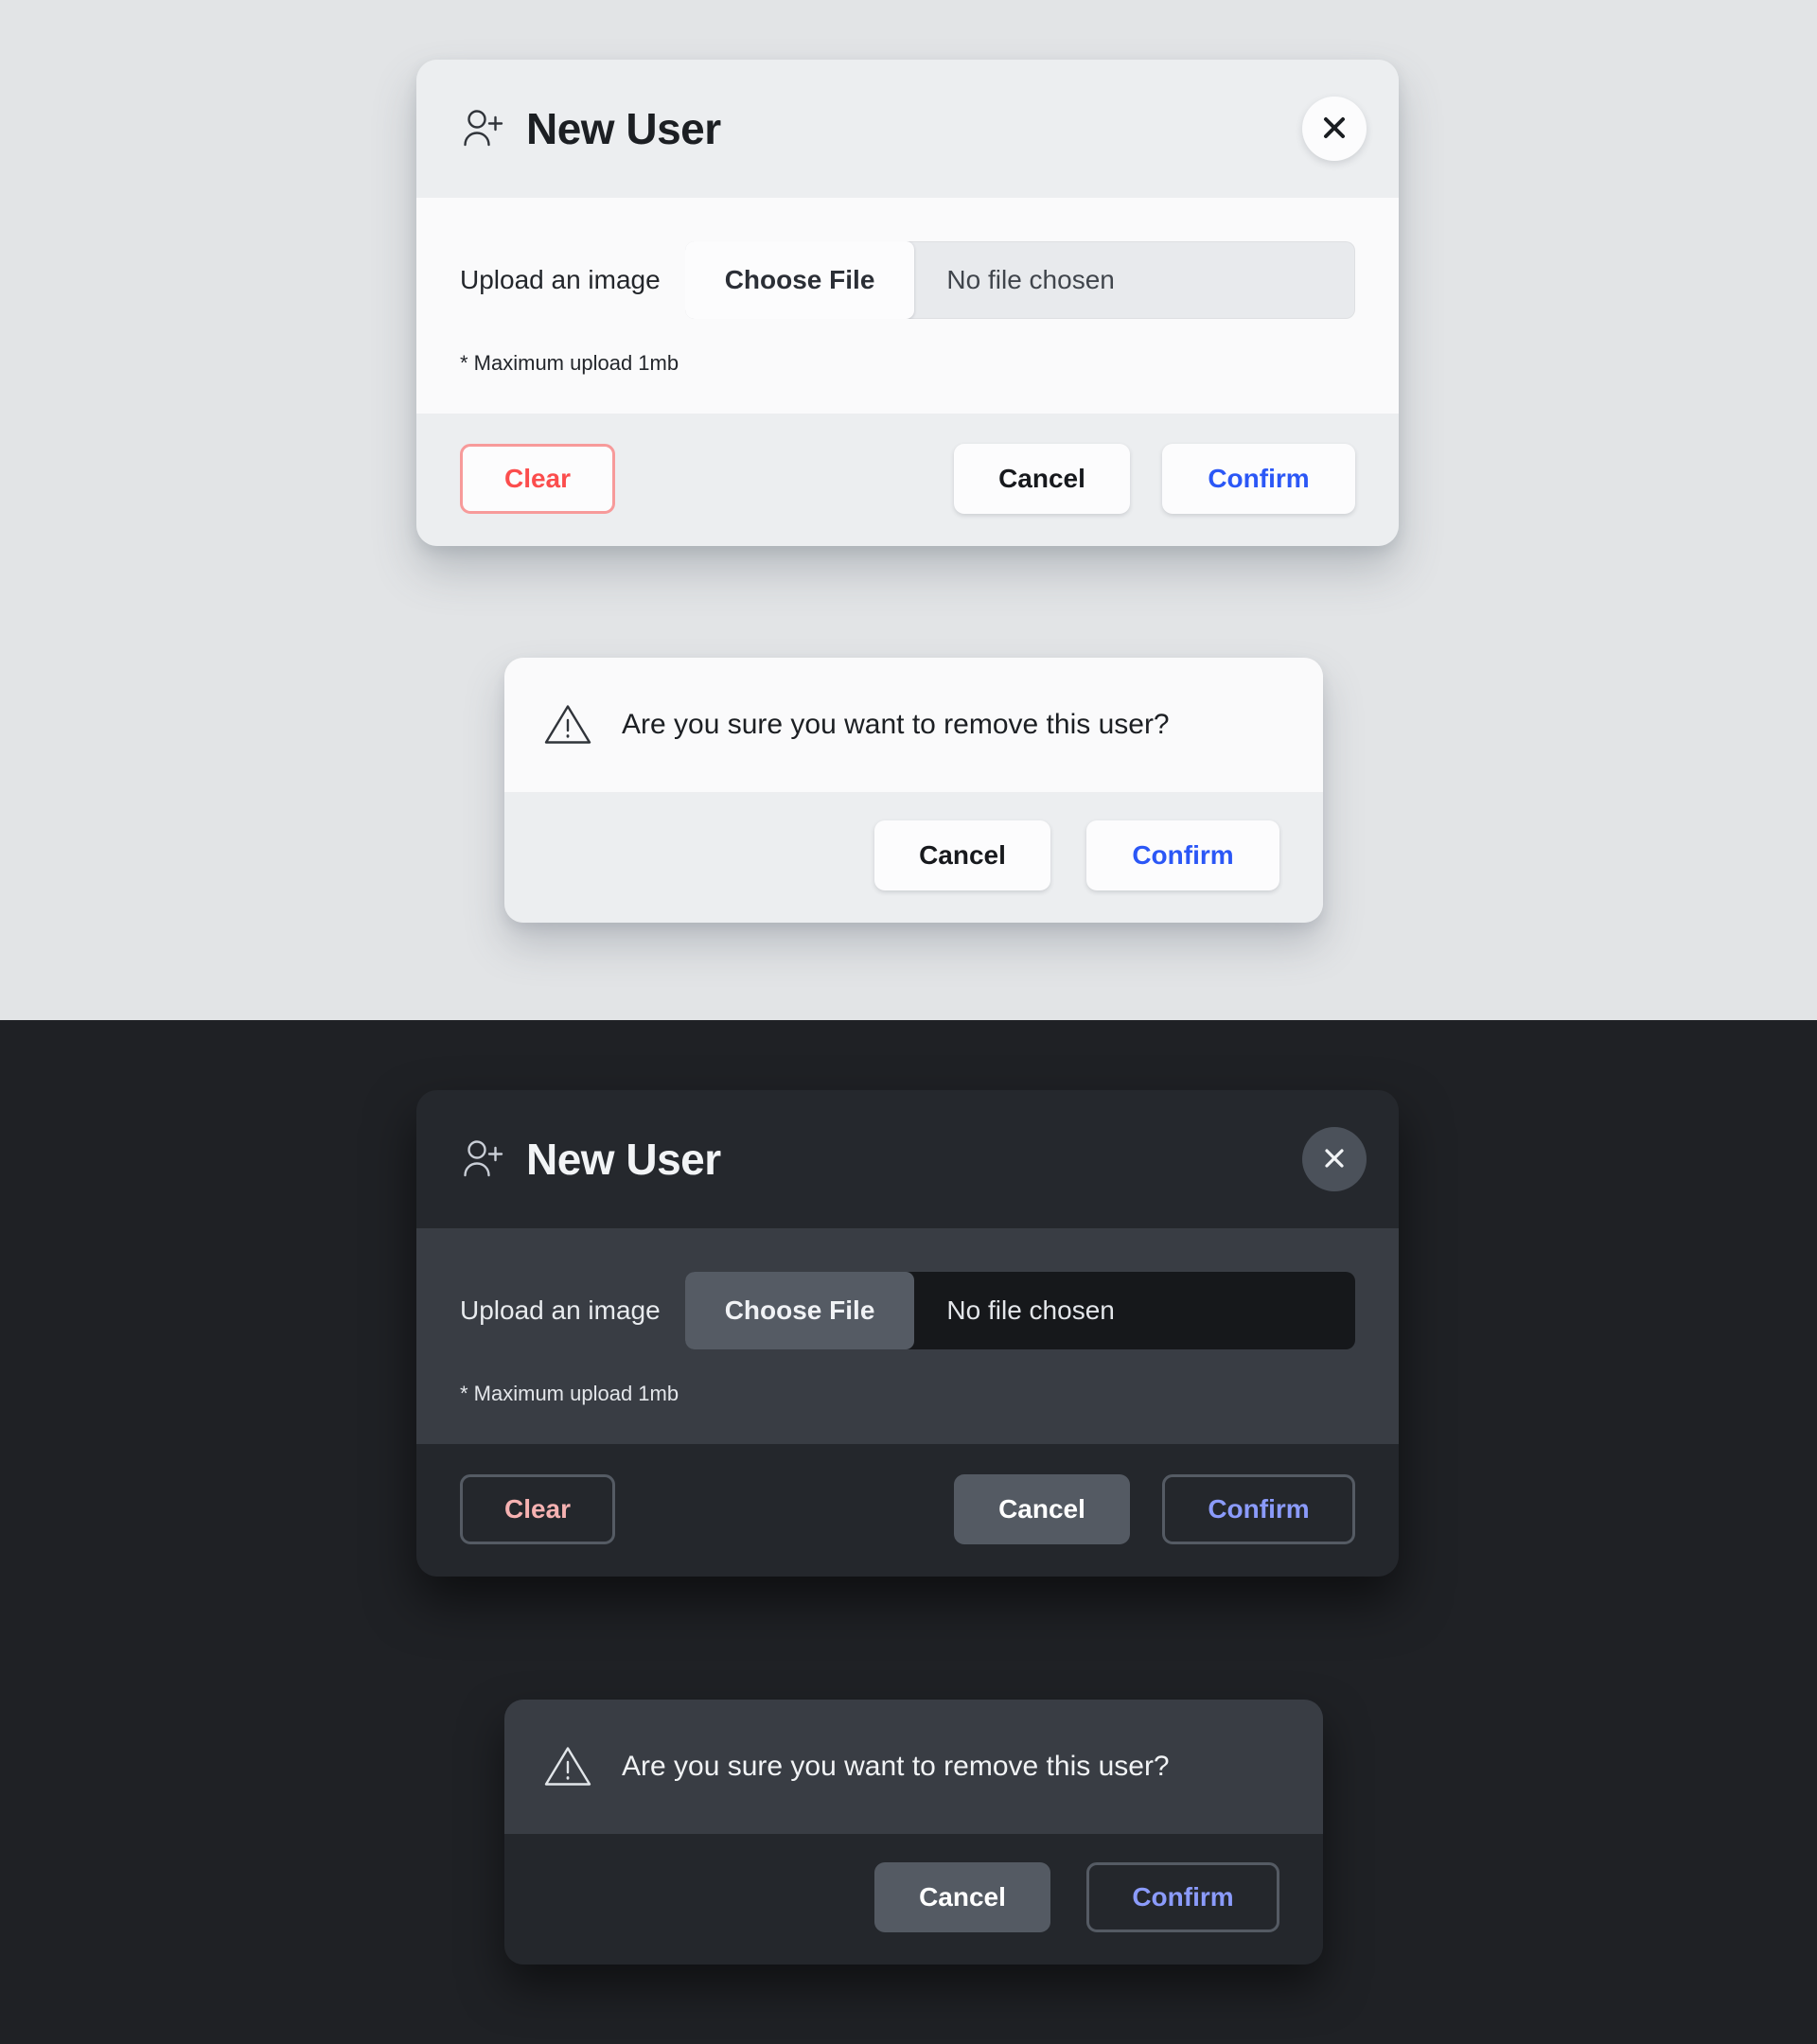 The width and height of the screenshot is (1817, 2044). I want to click on modal-footer: Clear Cancel Confirm, so click(907, 480).